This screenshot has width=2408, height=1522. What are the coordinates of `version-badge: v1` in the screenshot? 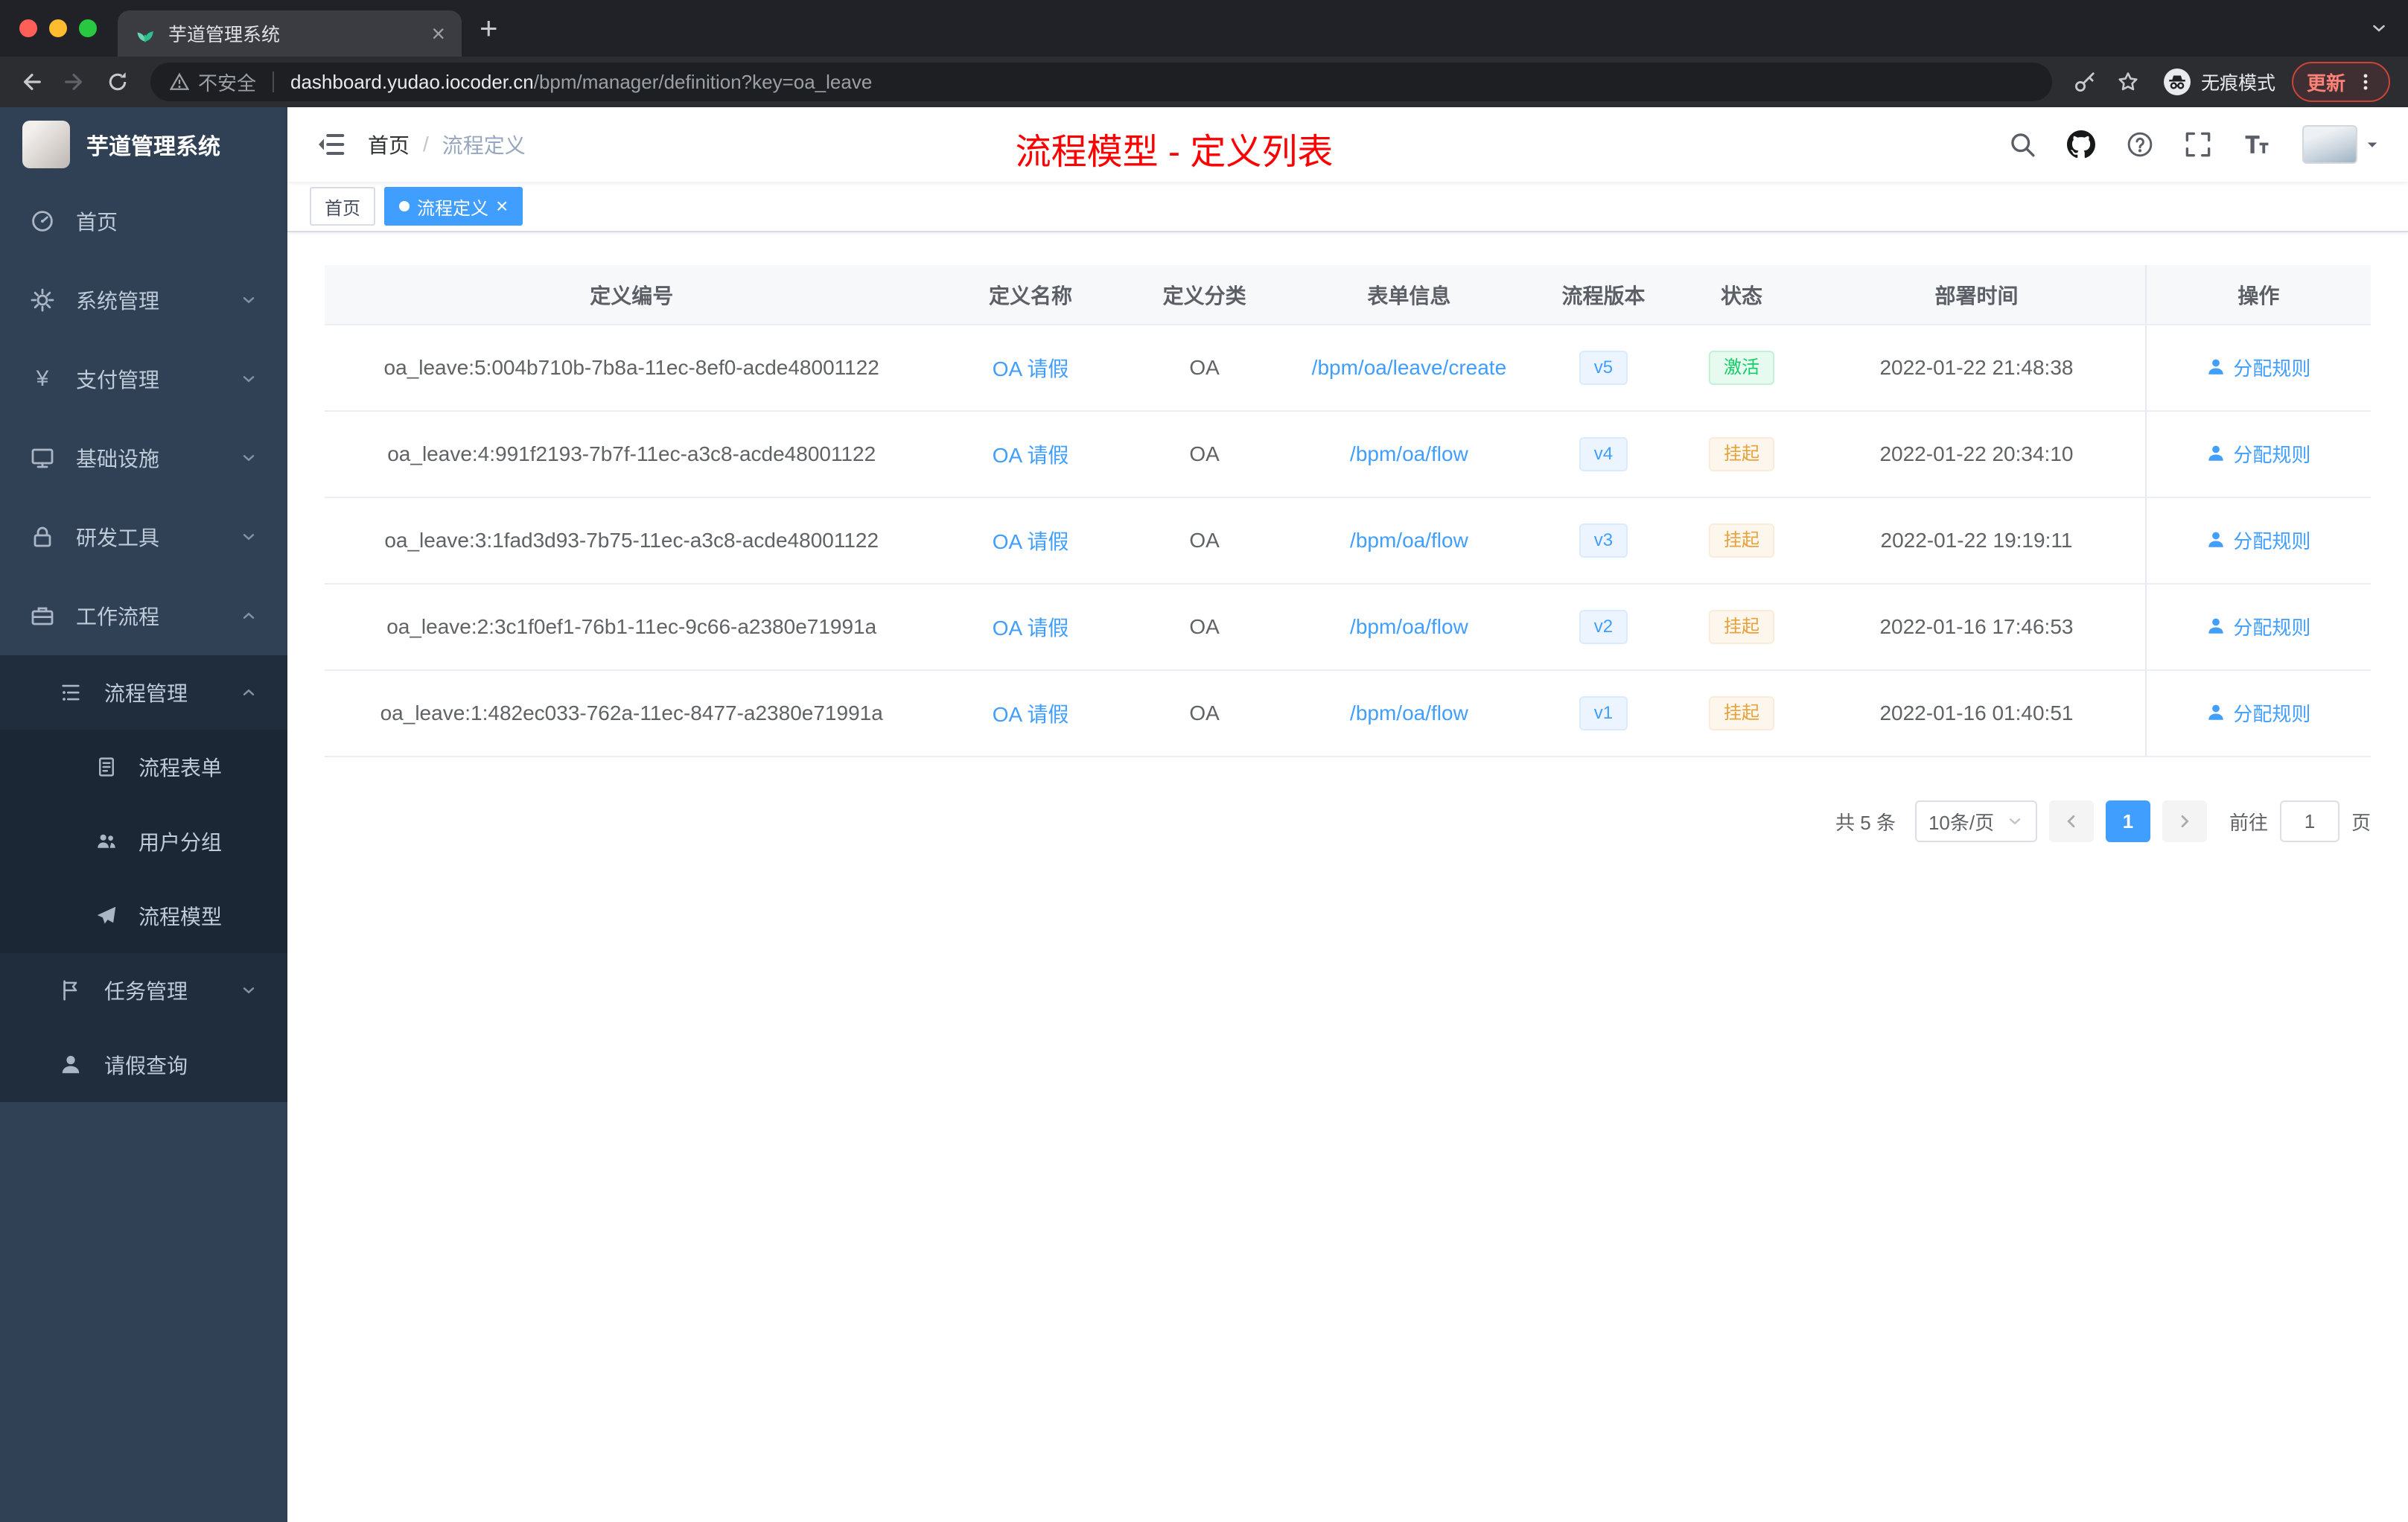 It's located at (1603, 713).